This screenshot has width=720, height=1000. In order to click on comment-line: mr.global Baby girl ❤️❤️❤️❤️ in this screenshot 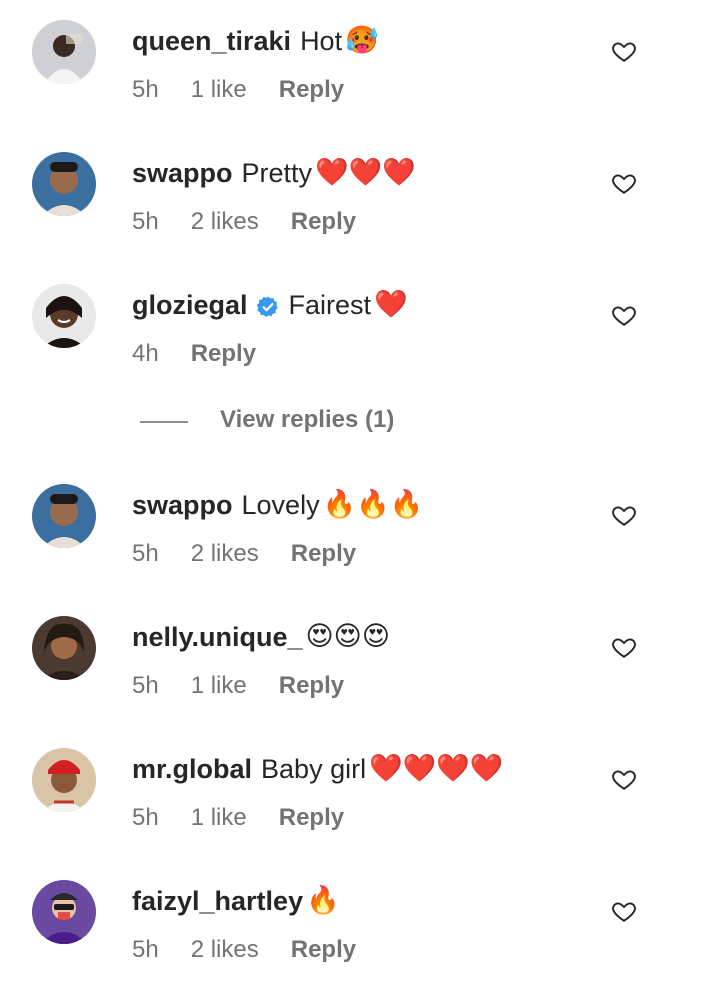, I will do `click(318, 769)`.